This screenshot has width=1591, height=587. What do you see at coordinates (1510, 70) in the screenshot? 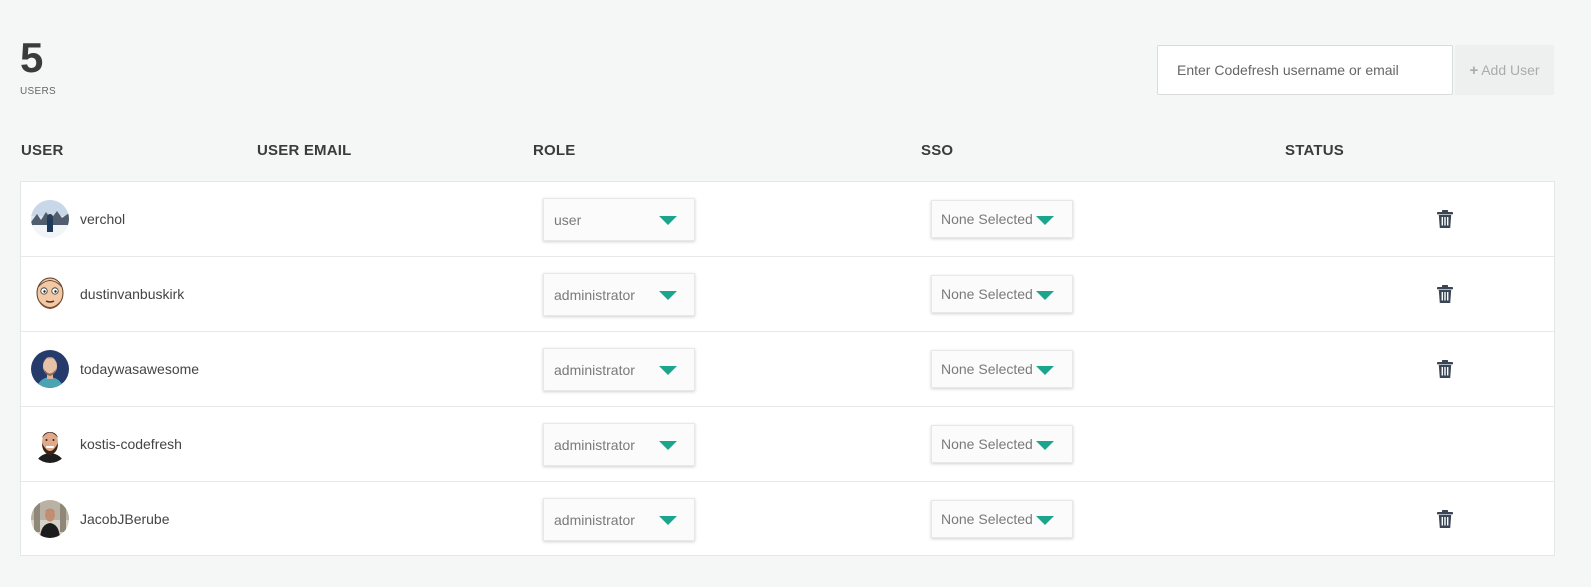
I see `add-user-label: Add User` at bounding box center [1510, 70].